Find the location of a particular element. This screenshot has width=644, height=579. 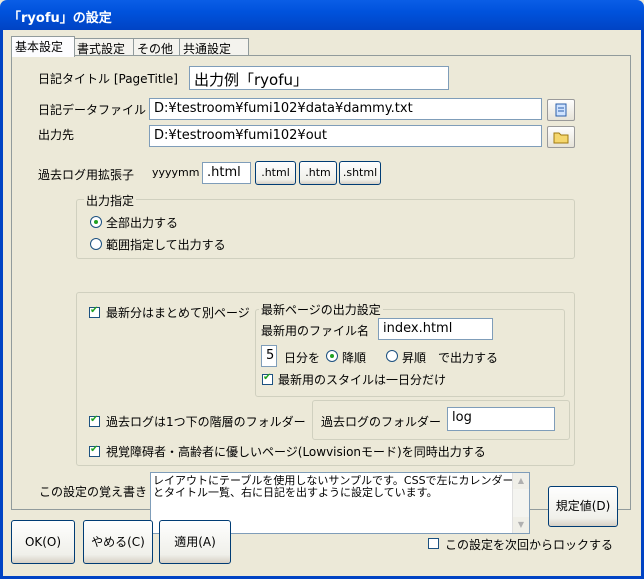

order-asc-radio is located at coordinates (392, 356).